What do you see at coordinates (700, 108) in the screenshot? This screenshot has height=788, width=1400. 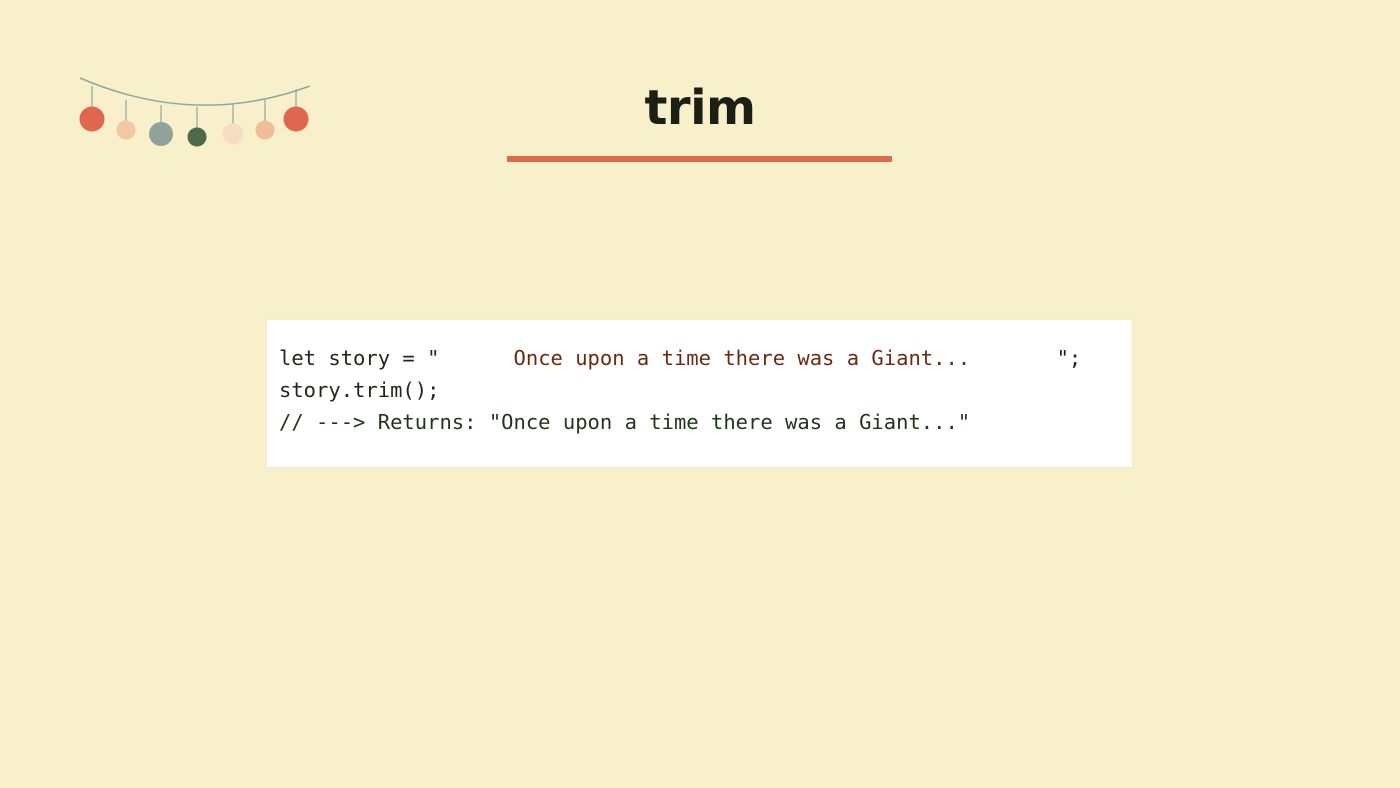 I see `slide-title: trim` at bounding box center [700, 108].